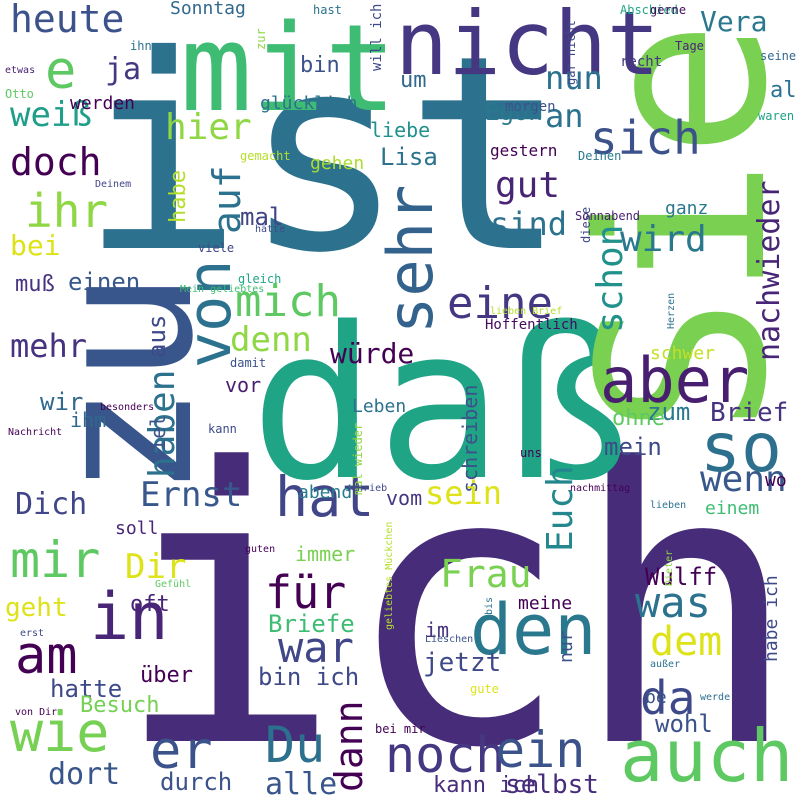 This screenshot has width=800, height=800. I want to click on cloud-word: viel, so click(158, 439).